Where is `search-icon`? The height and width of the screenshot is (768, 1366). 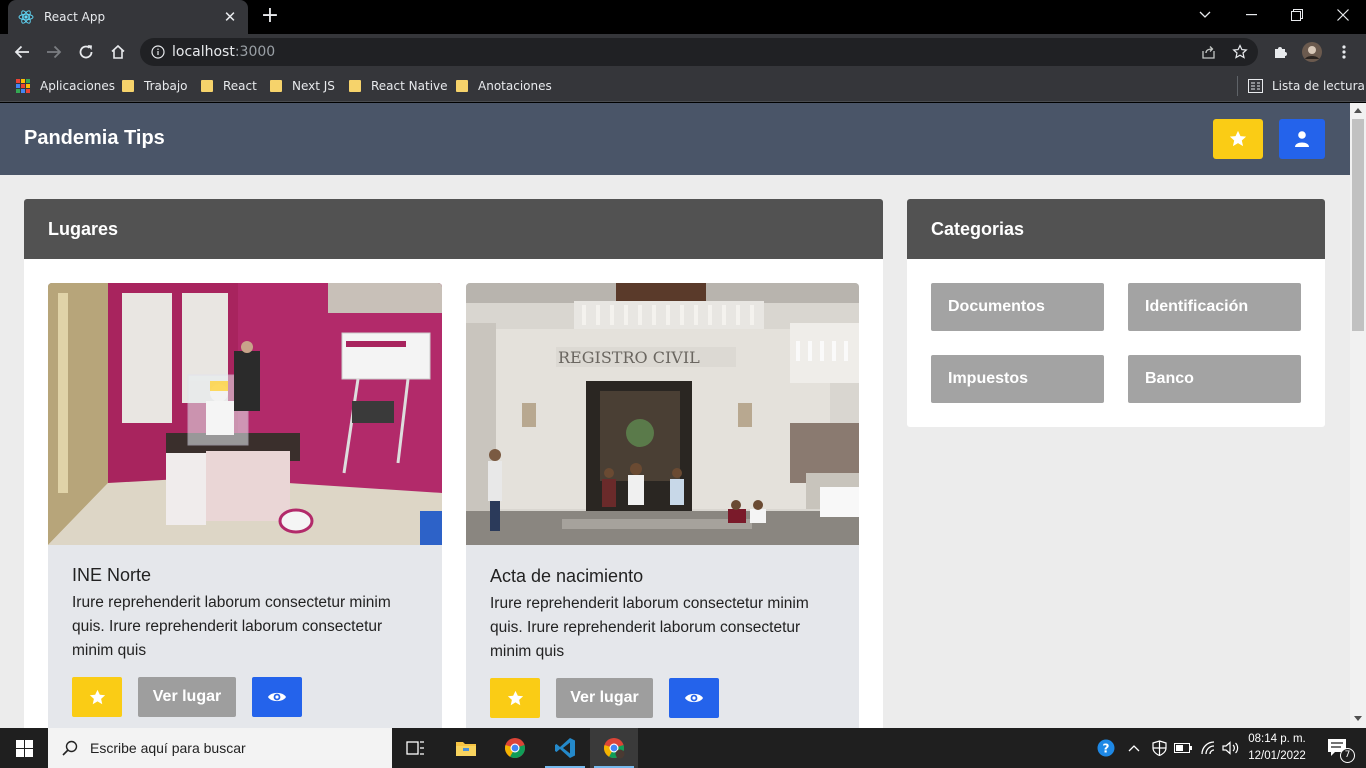 search-icon is located at coordinates (70, 748).